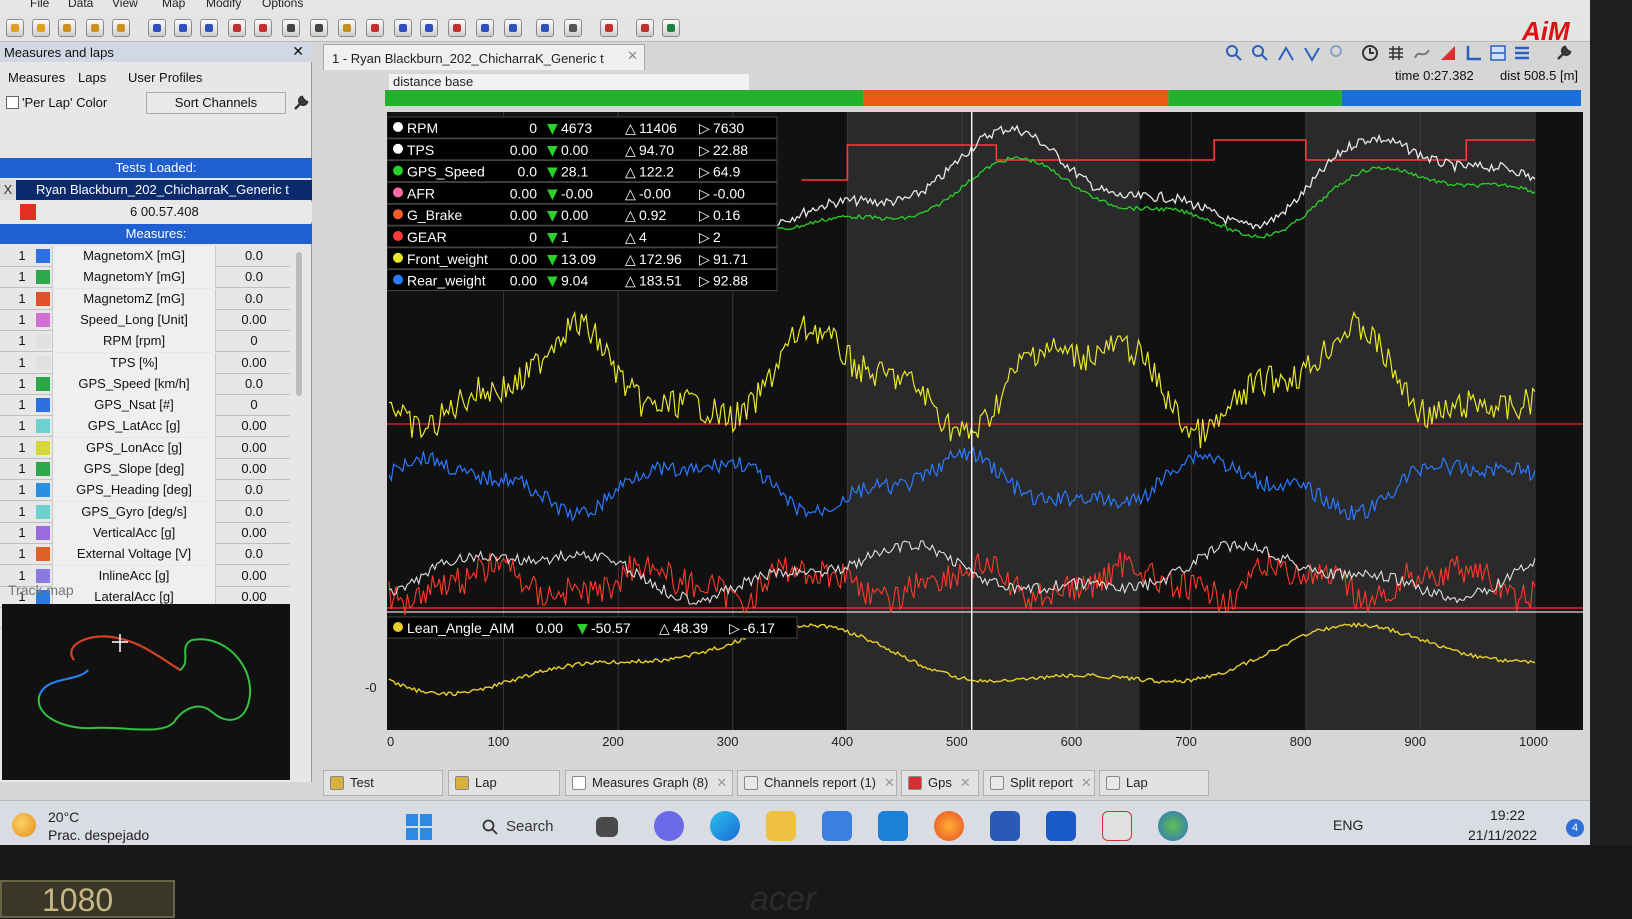 This screenshot has height=919, width=1632. Describe the element at coordinates (1173, 826) in the screenshot. I see `globe-app-icon` at that location.